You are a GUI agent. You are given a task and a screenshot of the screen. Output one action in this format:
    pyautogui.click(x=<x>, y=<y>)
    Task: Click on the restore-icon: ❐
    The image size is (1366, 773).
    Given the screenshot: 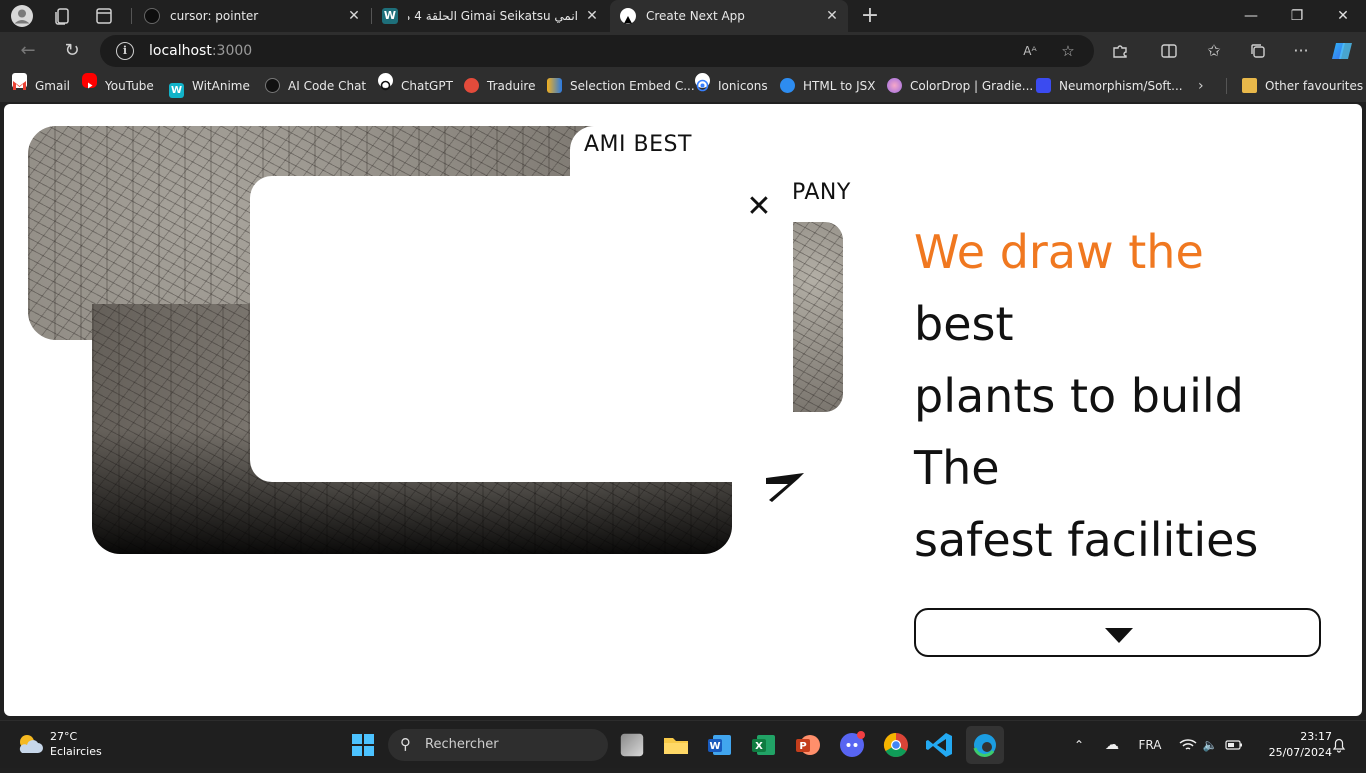 What is the action you would take?
    pyautogui.click(x=1297, y=16)
    